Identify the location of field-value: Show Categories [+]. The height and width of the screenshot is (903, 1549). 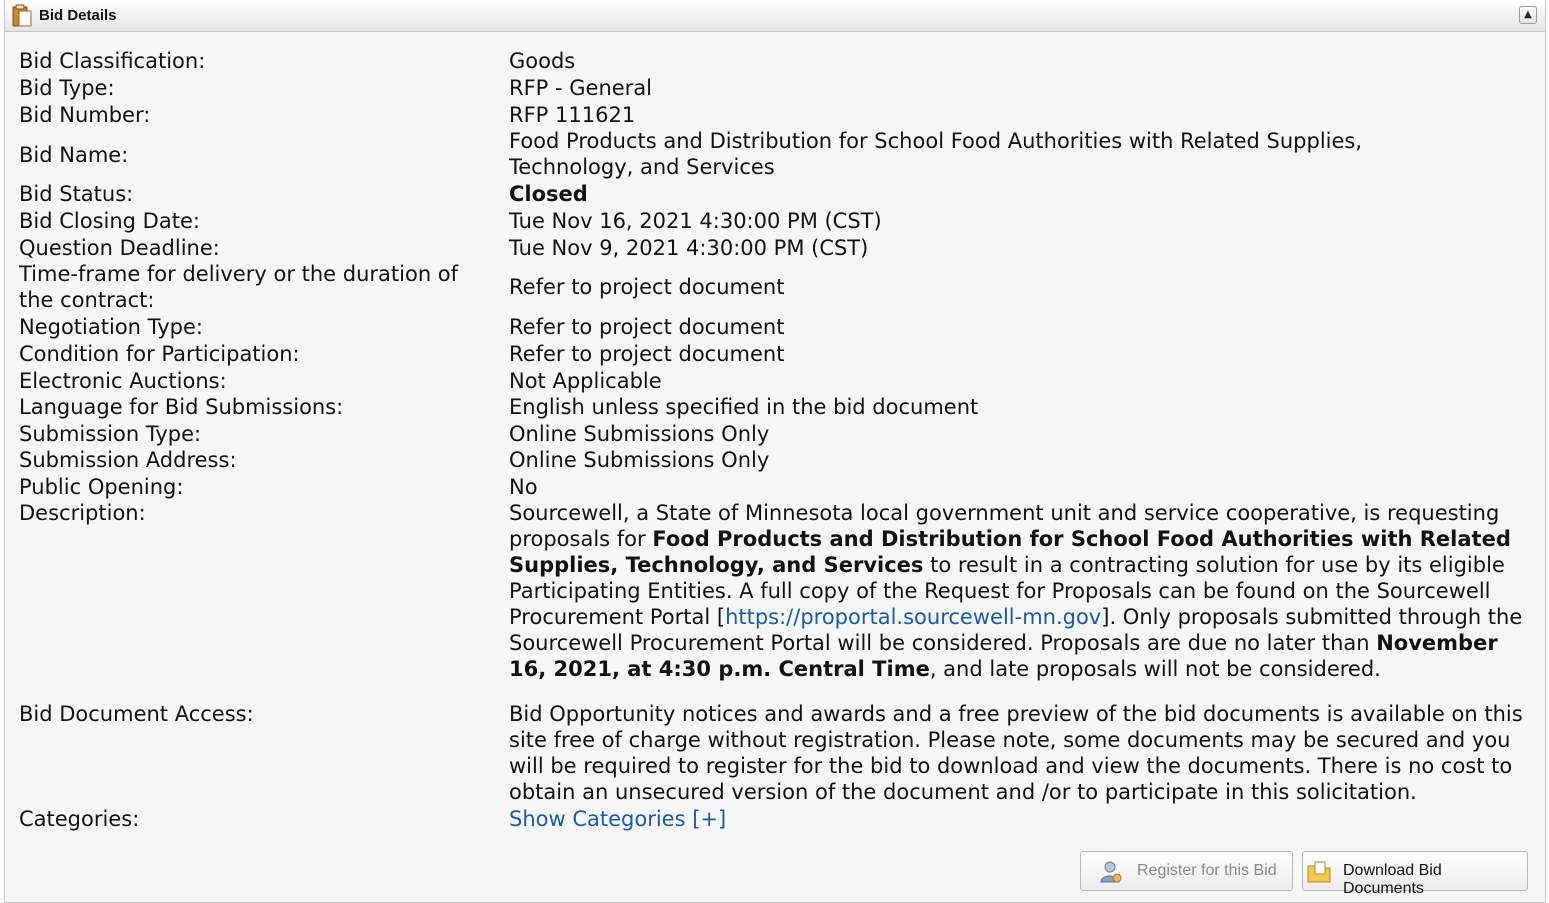
(1024, 819).